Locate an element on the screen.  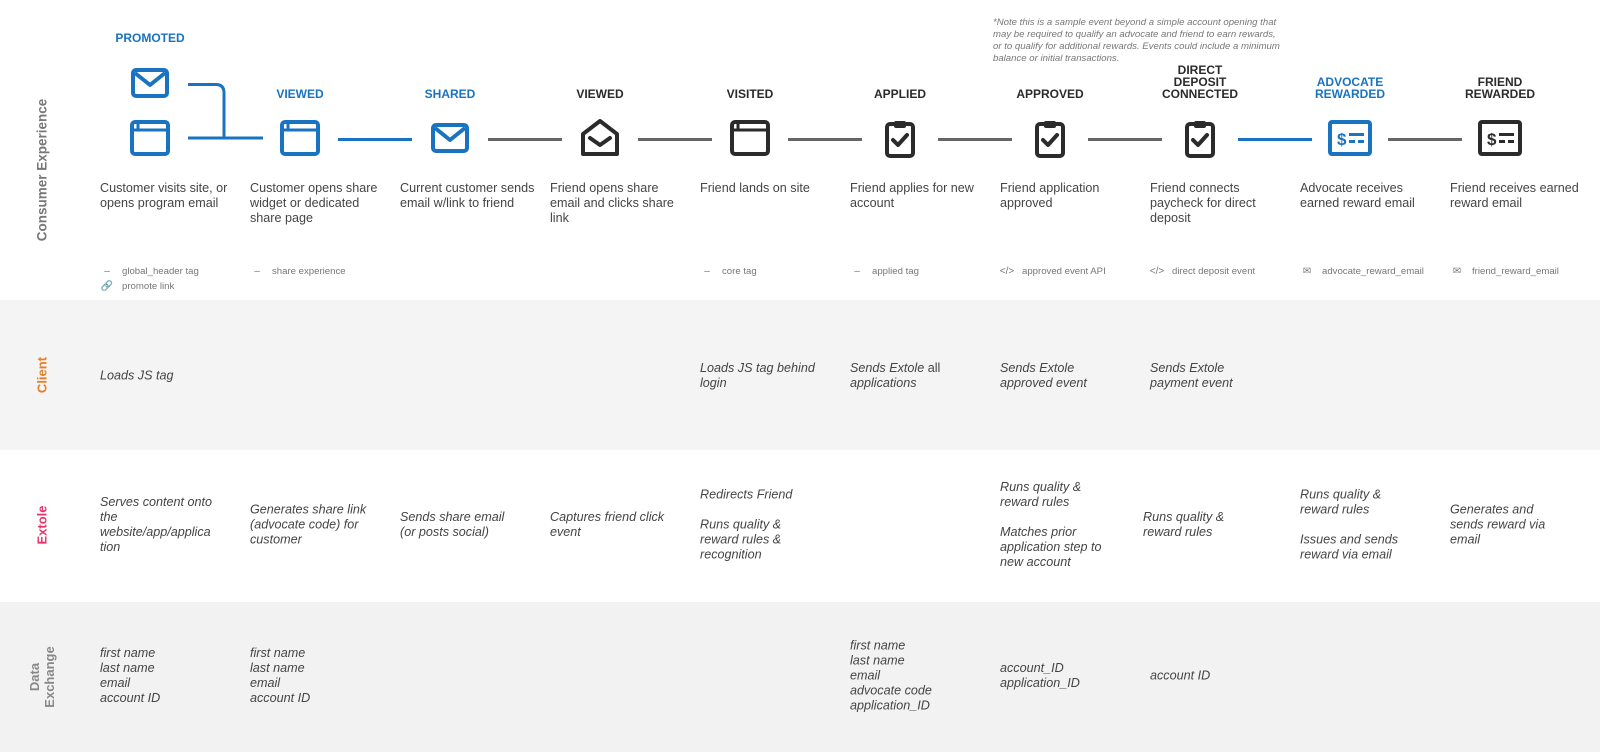
step-title: APPROVED is located at coordinates (1050, 94).